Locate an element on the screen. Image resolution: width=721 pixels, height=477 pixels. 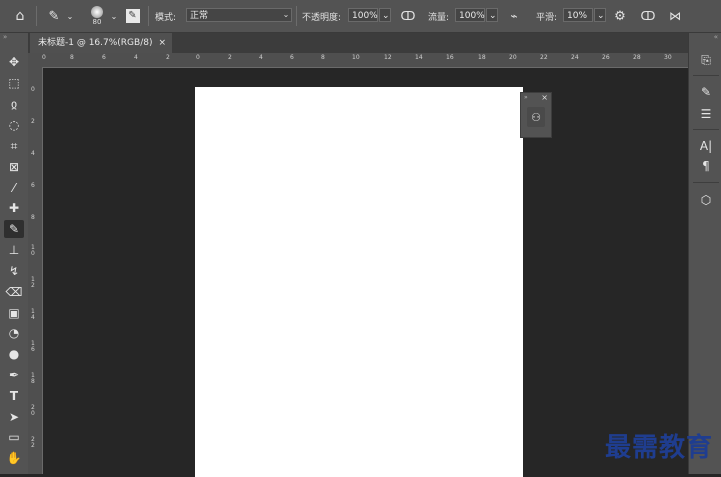
watermark-logo: 最需教育 is located at coordinates (658, 448).